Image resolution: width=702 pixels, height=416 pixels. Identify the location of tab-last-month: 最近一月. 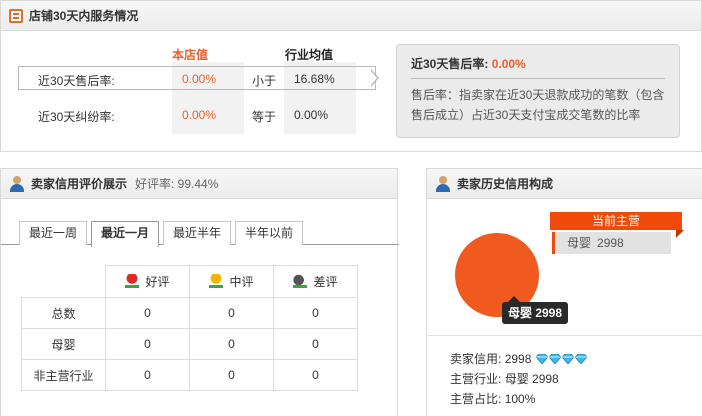
(125, 234).